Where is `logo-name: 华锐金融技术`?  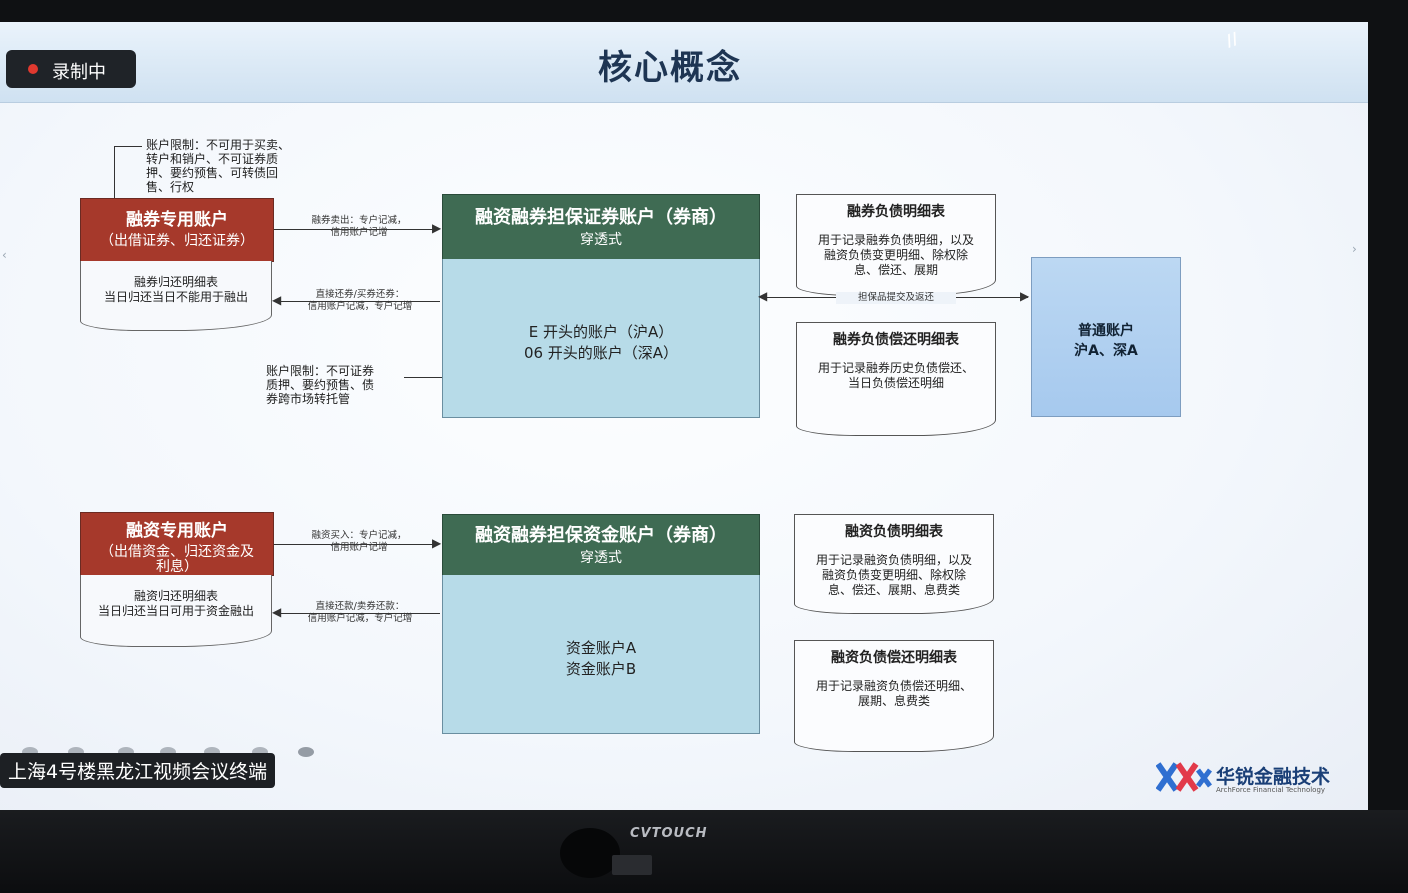 logo-name: 华锐金融技术 is located at coordinates (1273, 777).